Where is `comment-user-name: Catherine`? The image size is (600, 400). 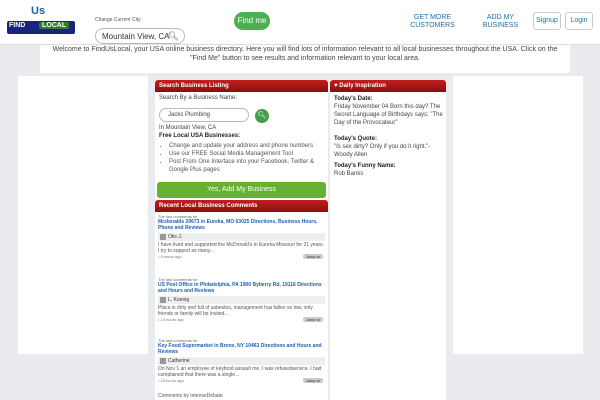
comment-user-name: Catherine is located at coordinates (179, 361).